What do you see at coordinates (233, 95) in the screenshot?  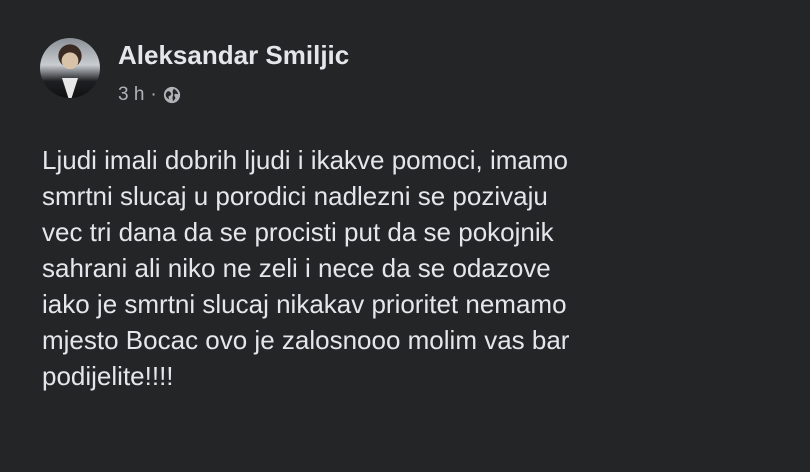 I see `post-subline: 3 h ·` at bounding box center [233, 95].